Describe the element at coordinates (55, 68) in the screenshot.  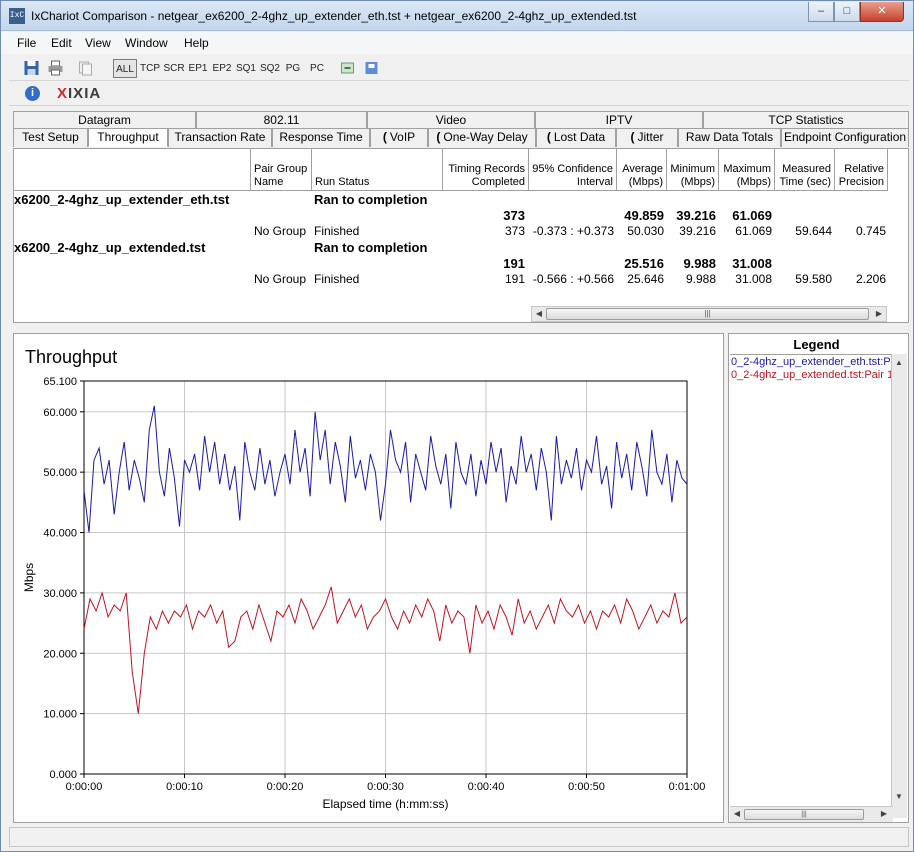
I see `print-icon` at that location.